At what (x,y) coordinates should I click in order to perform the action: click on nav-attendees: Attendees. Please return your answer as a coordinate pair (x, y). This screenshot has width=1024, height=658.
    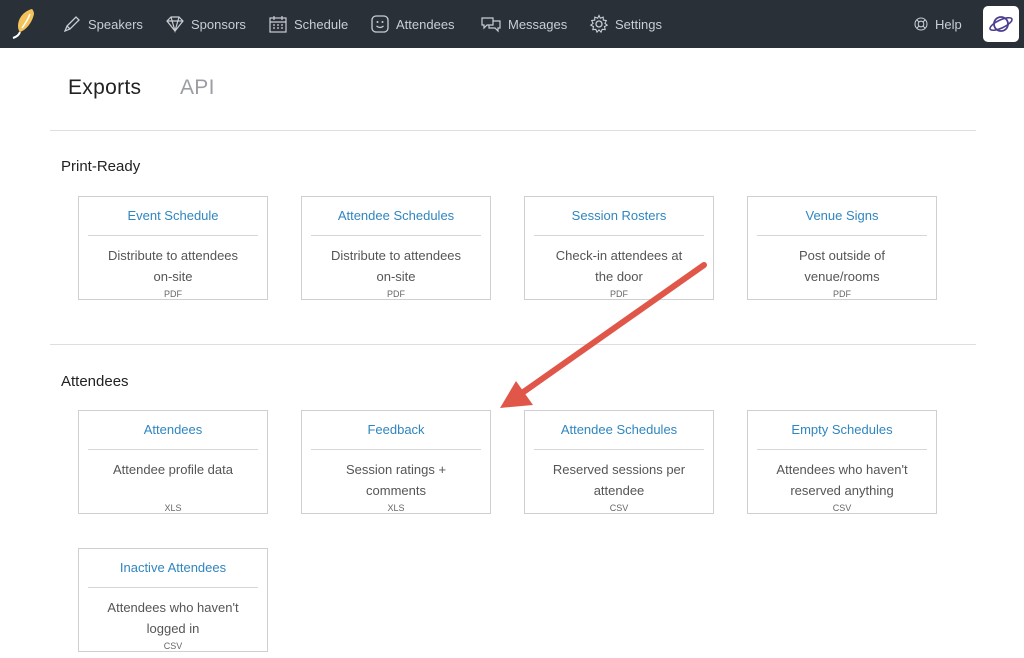
    Looking at the image, I should click on (412, 24).